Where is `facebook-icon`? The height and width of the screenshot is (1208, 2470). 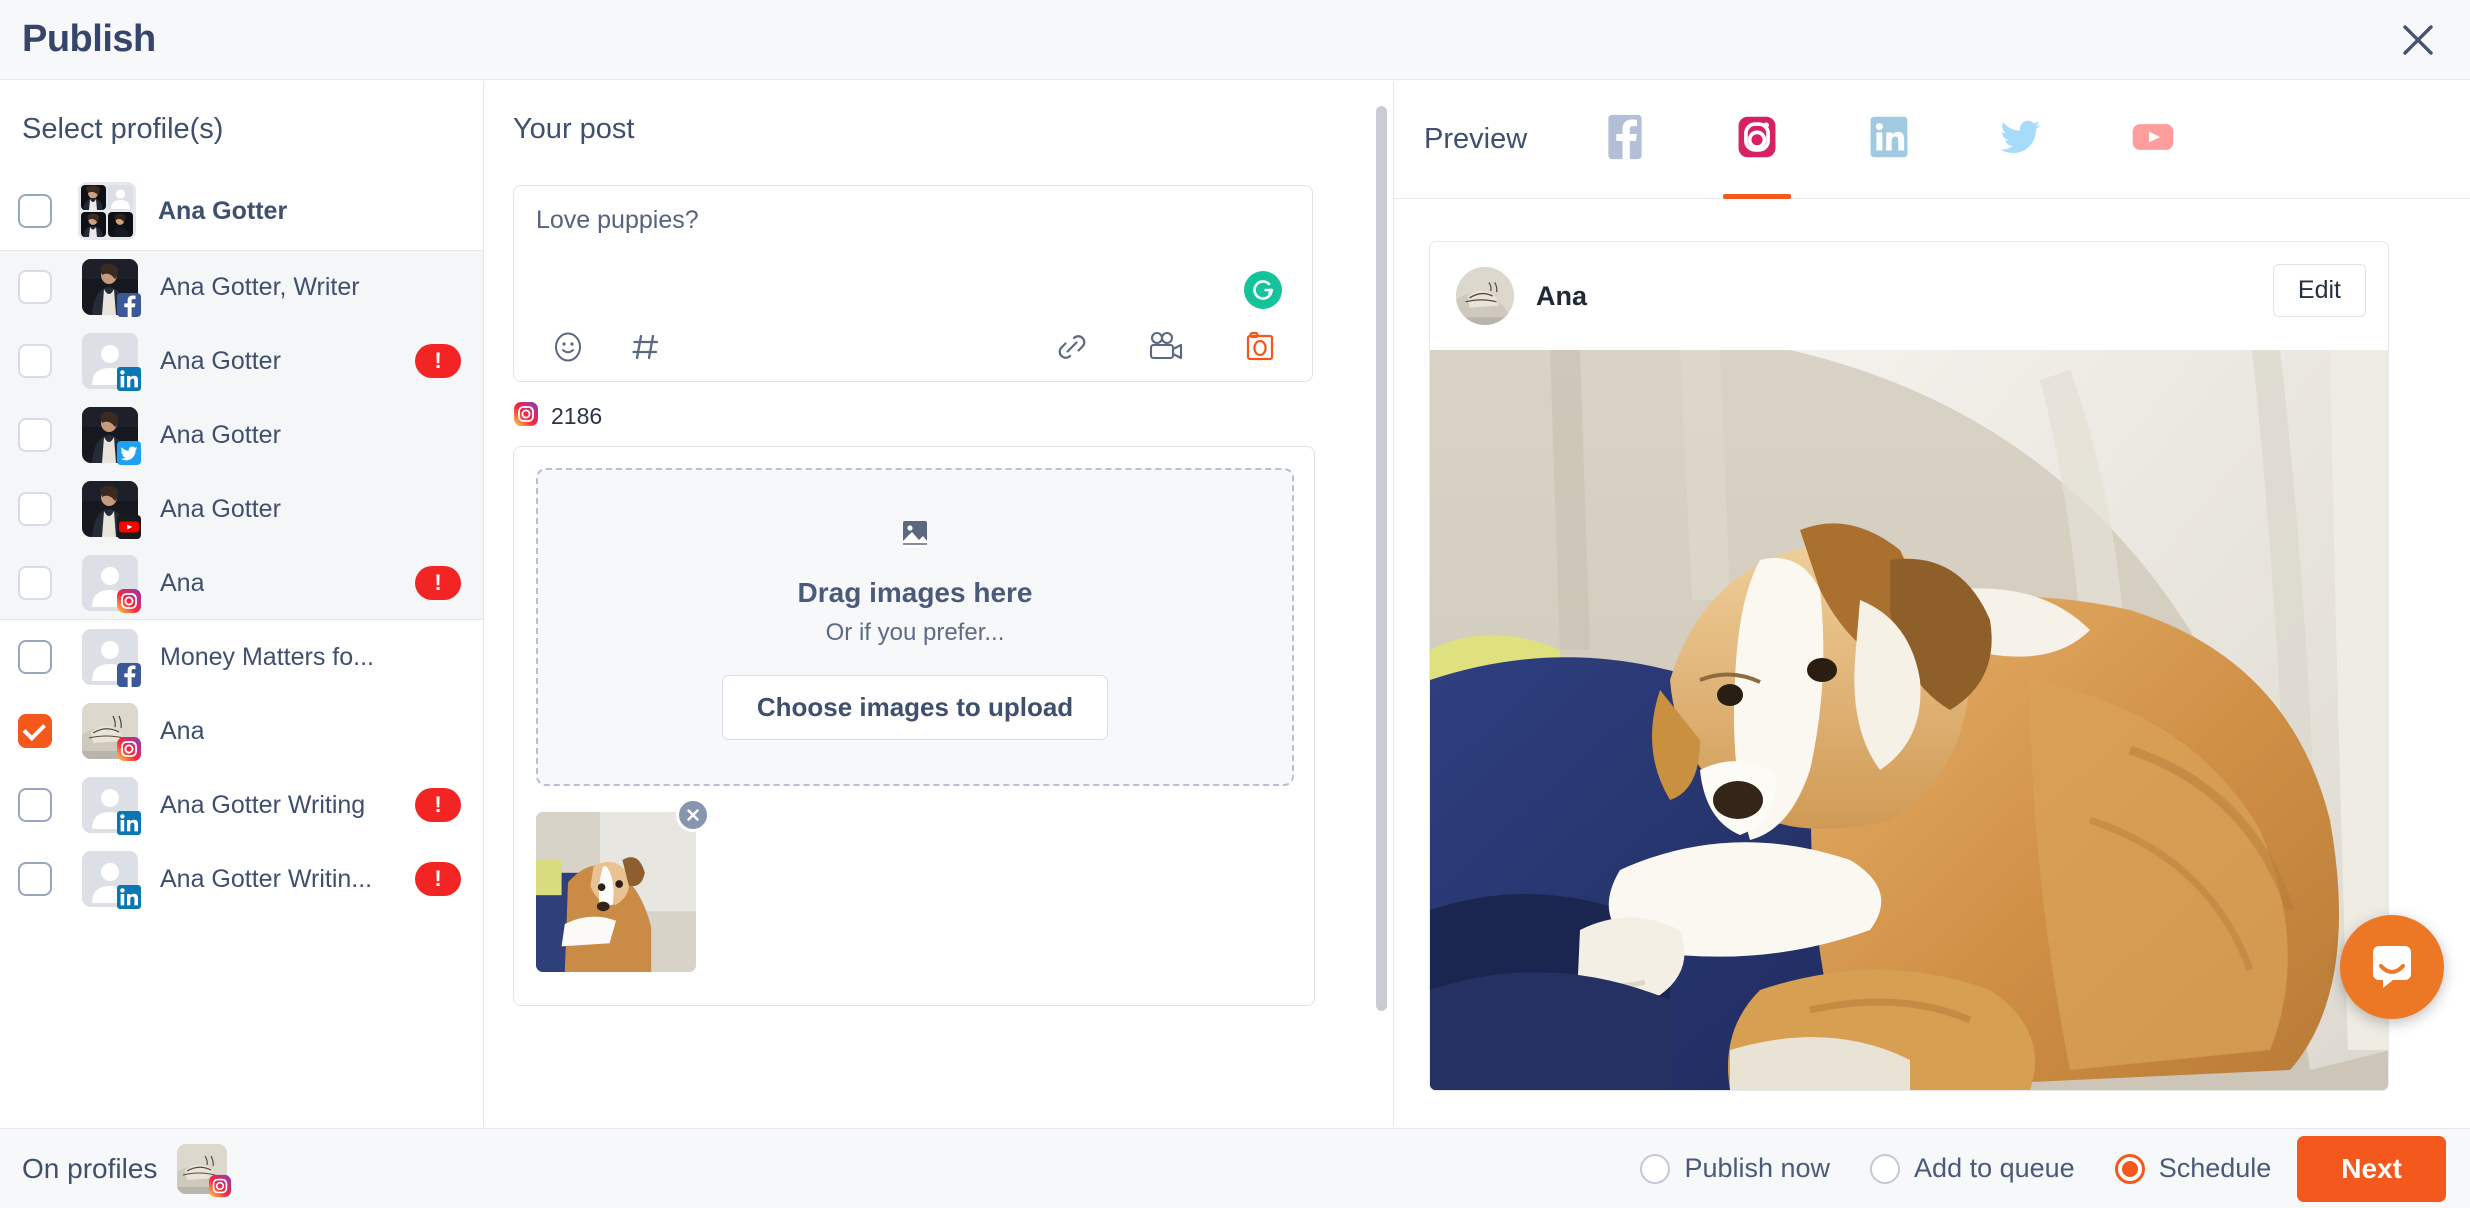
facebook-icon is located at coordinates (1625, 139).